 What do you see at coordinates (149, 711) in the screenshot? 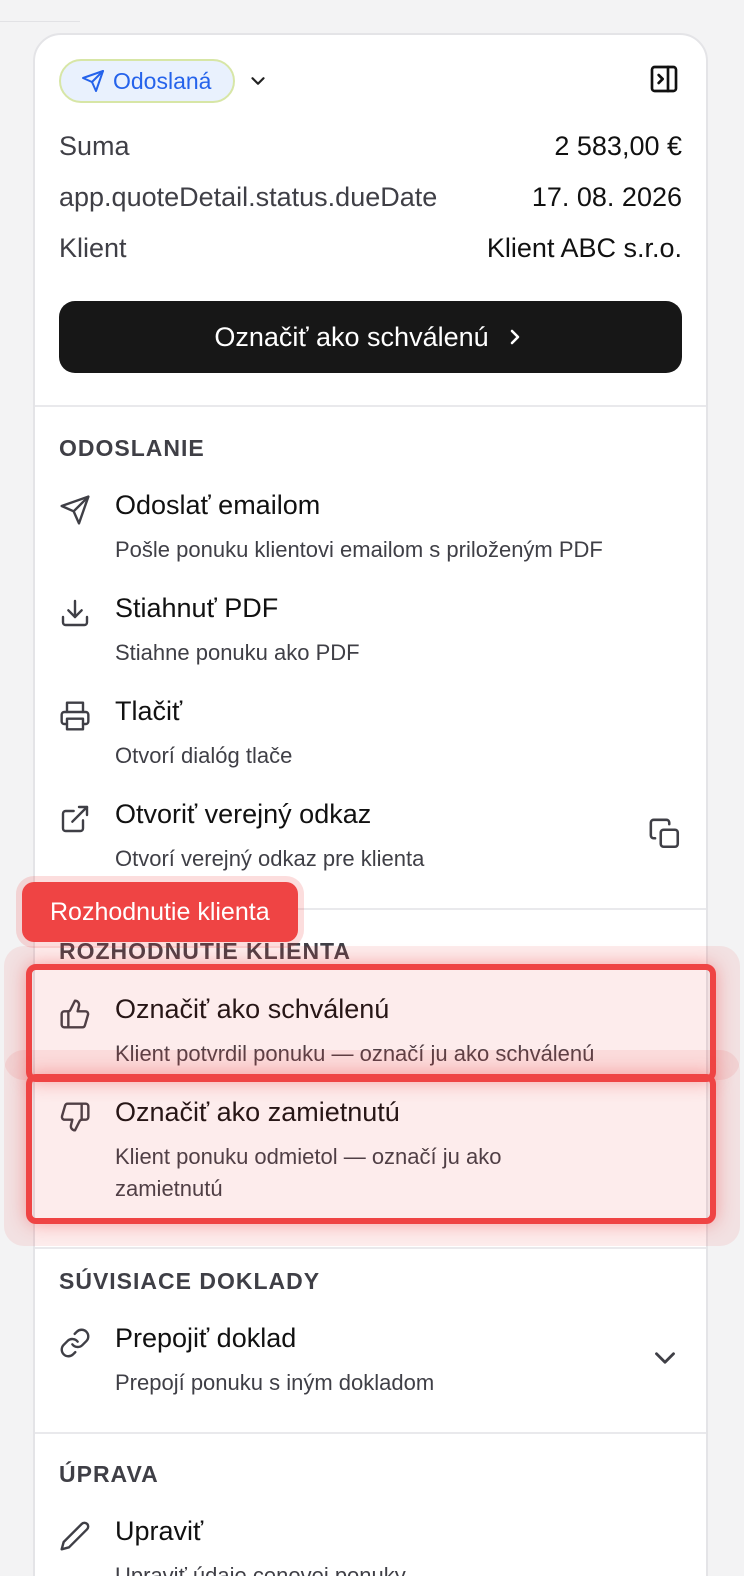
I see `action-title: Tlačiť` at bounding box center [149, 711].